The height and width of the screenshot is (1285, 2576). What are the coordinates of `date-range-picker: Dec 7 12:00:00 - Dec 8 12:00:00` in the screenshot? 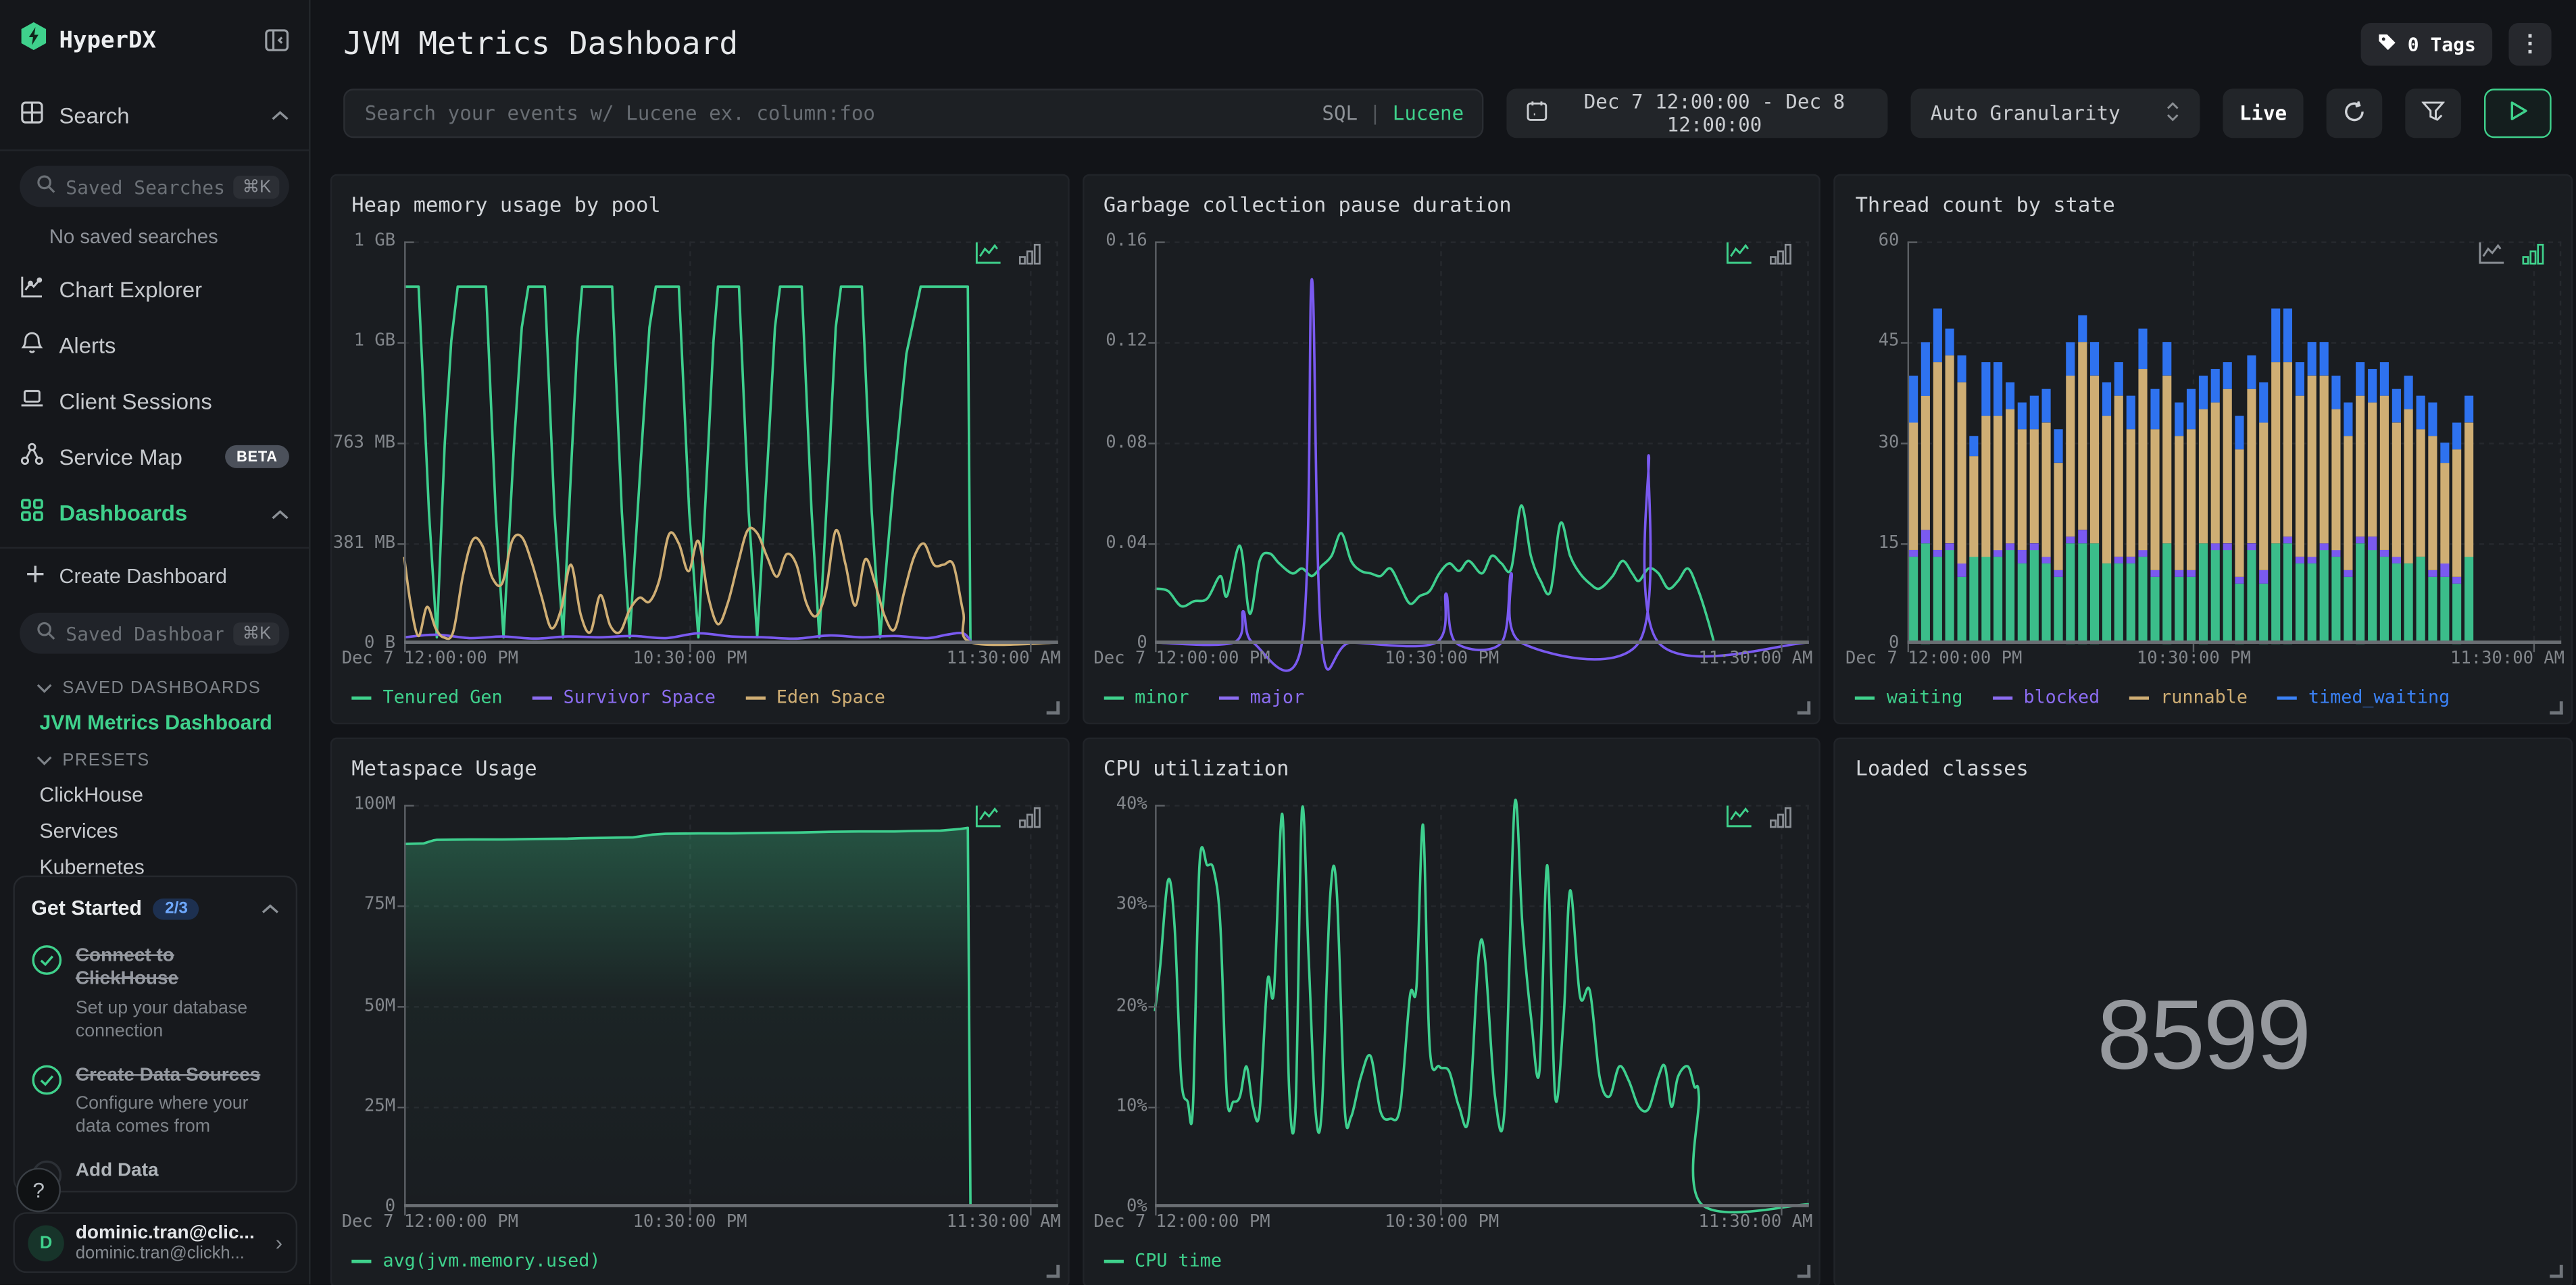 It's located at (1697, 113).